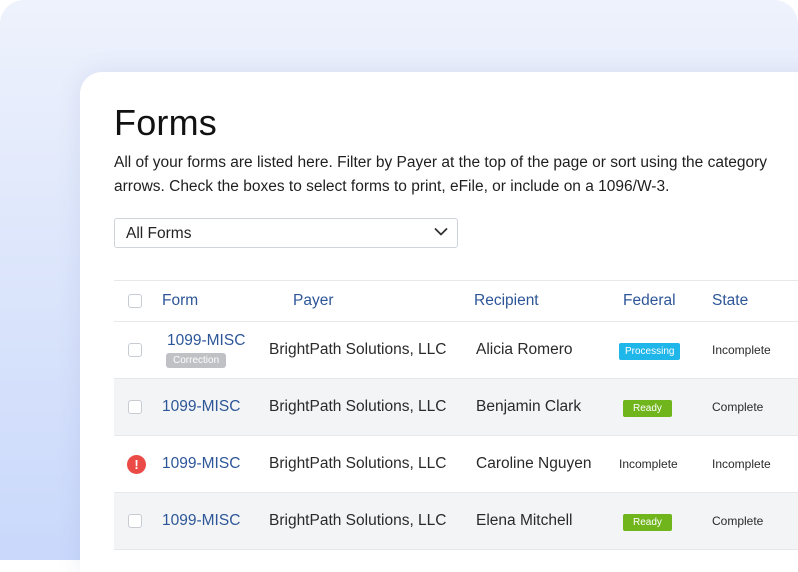 The image size is (798, 572). I want to click on column-header-form: Form, so click(215, 301).